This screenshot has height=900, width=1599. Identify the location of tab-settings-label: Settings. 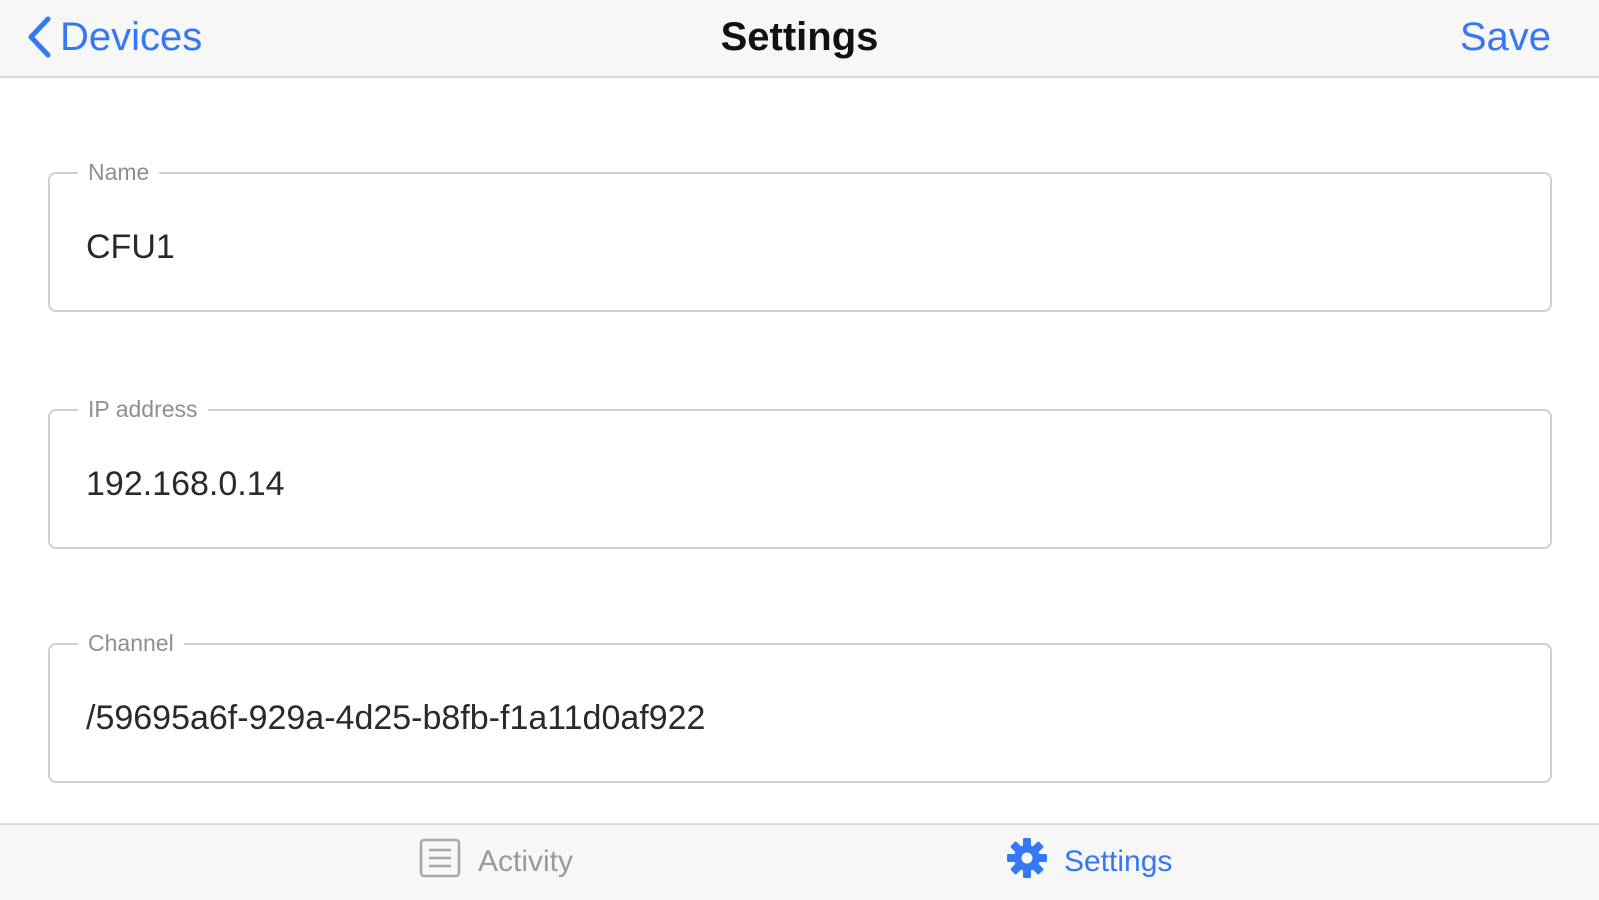
(1118, 861).